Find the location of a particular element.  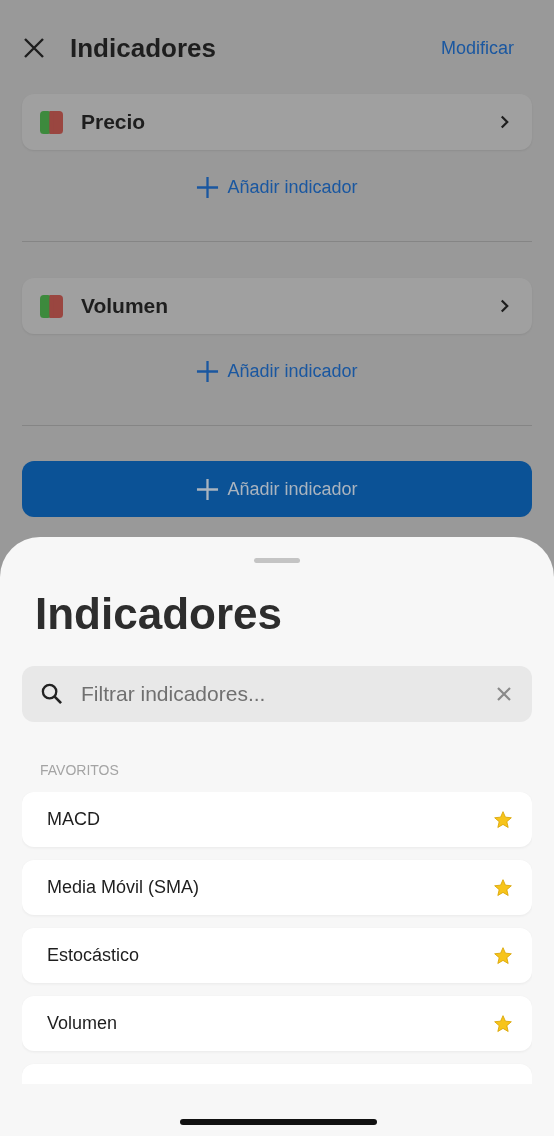

indicator-list-item: MACD is located at coordinates (277, 819).